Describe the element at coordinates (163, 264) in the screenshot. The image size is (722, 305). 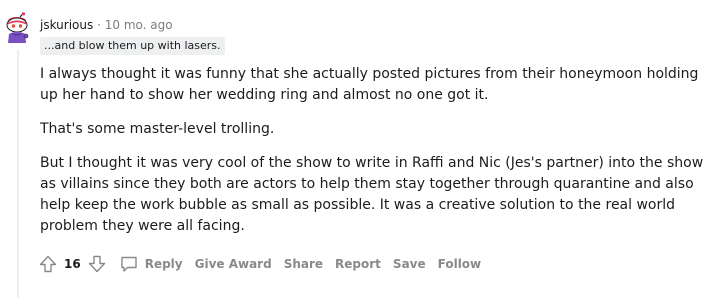
I see `reply-label: Reply` at that location.